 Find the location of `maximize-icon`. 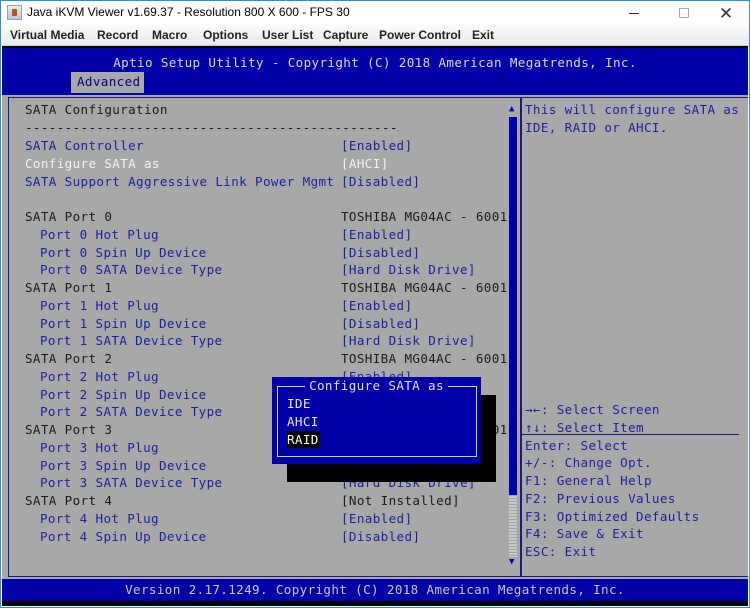

maximize-icon is located at coordinates (684, 13).